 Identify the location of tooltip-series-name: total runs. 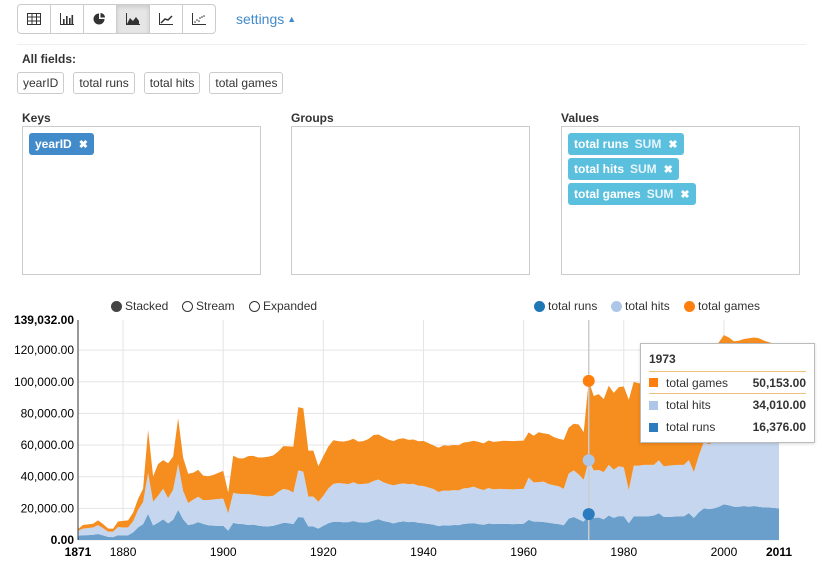
(691, 427).